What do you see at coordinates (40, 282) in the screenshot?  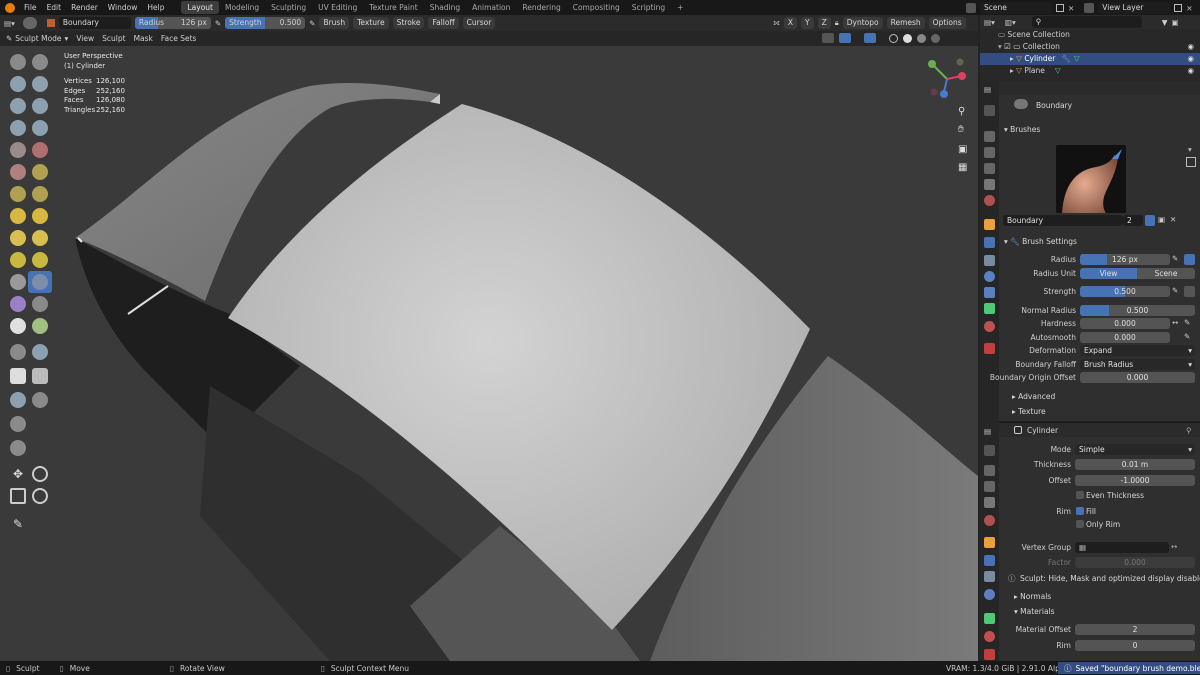 I see `boundary-brush-icon` at bounding box center [40, 282].